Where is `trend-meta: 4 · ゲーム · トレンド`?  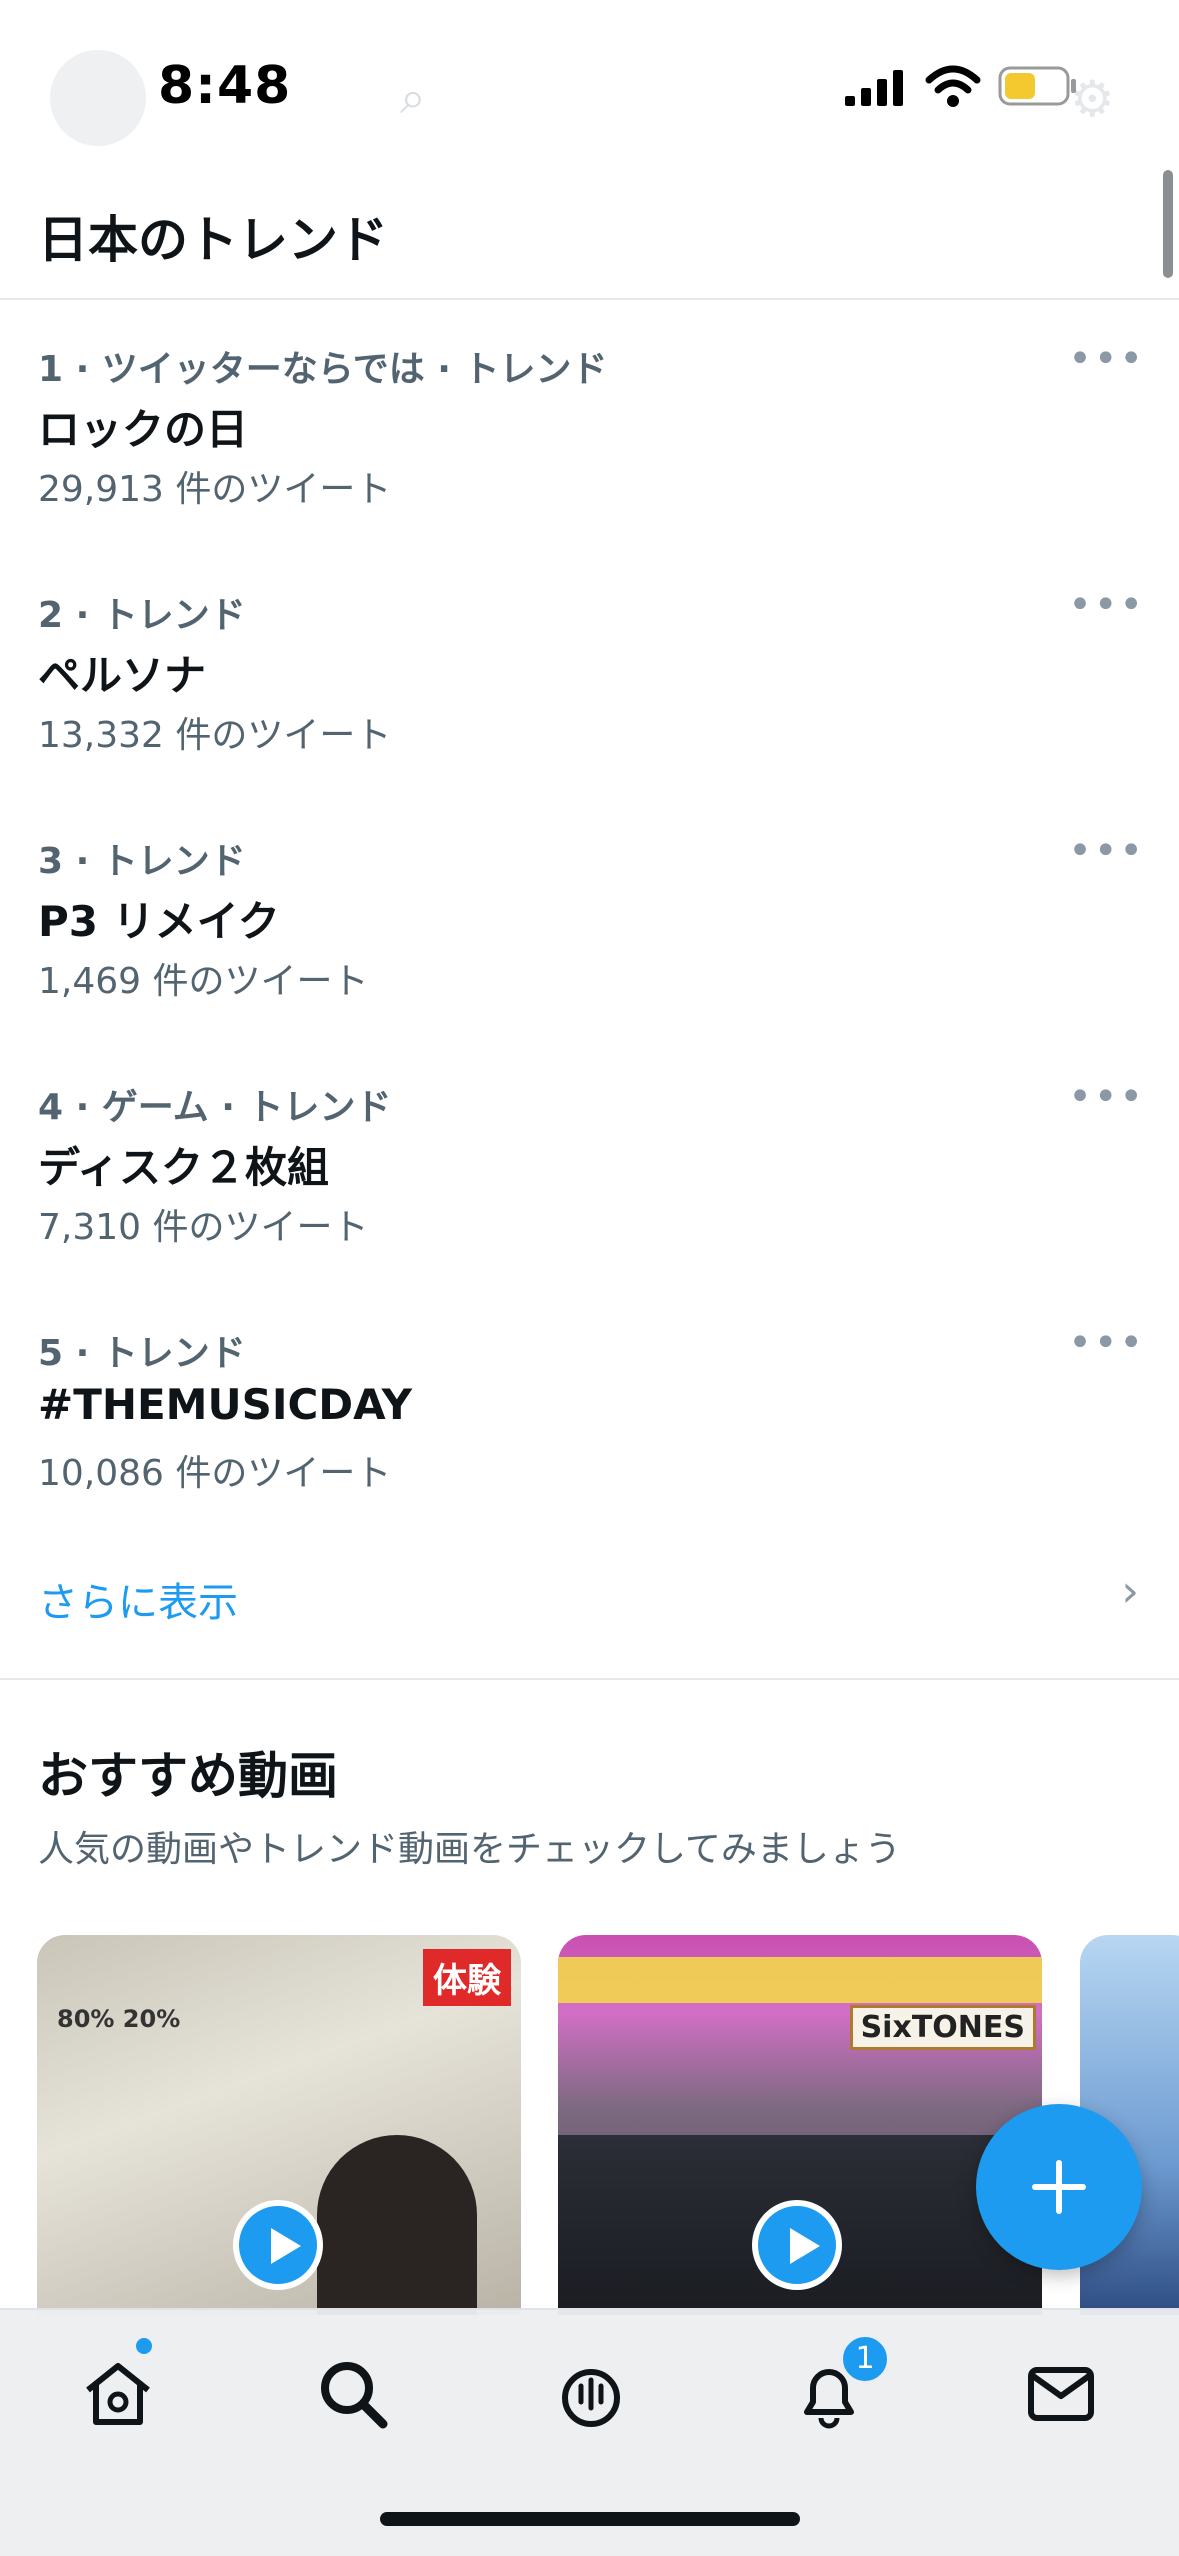
trend-meta: 4 · ゲーム · トレンド is located at coordinates (215, 1107).